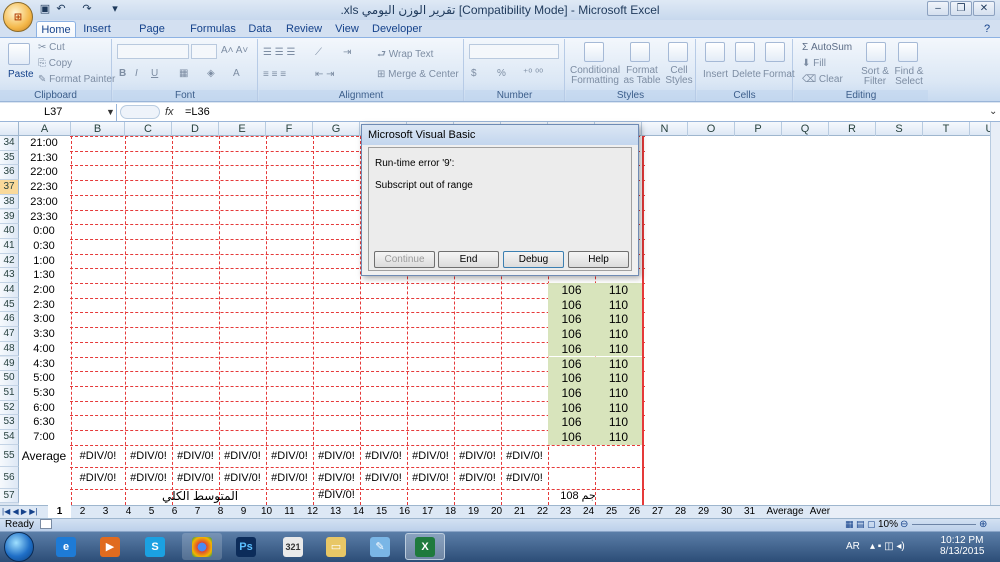  I want to click on photoshop-icon: Ps, so click(246, 547).